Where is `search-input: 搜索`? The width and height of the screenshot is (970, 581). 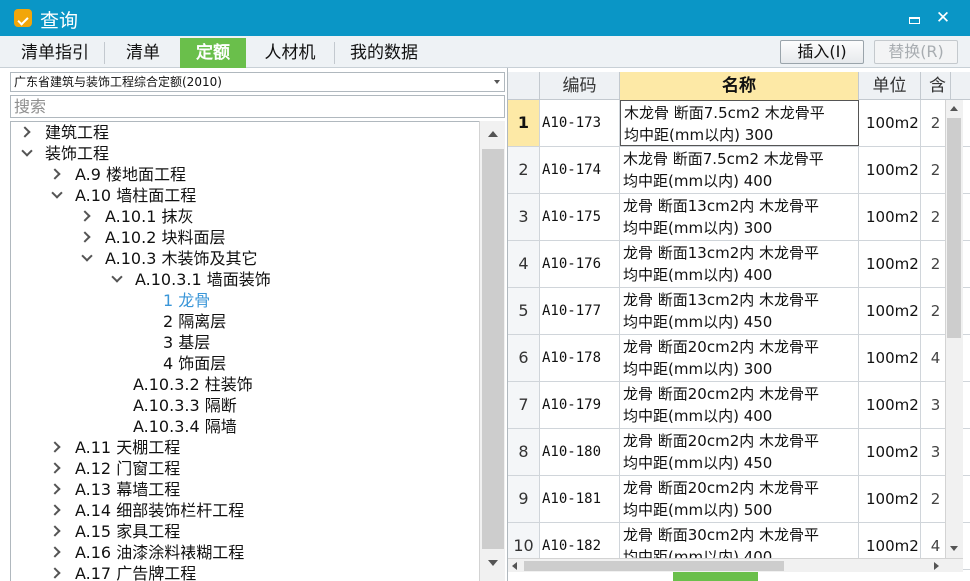
search-input: 搜索 is located at coordinates (257, 106).